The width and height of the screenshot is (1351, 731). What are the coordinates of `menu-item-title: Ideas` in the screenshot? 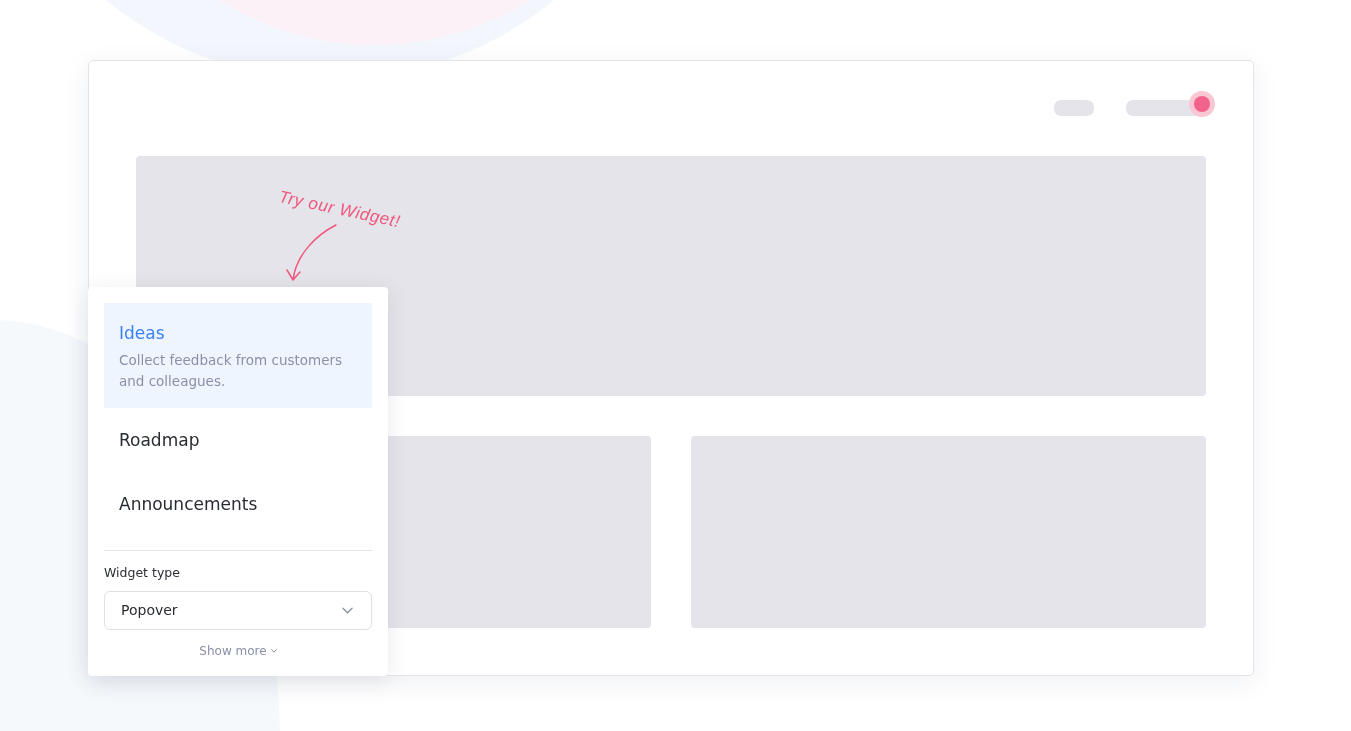 It's located at (142, 333).